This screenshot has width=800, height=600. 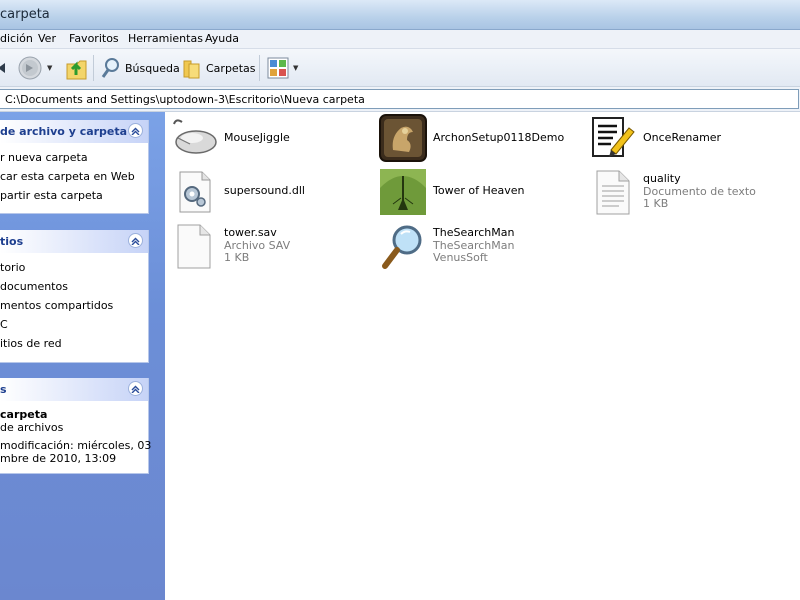 What do you see at coordinates (32, 427) in the screenshot?
I see `details-type: de archivos` at bounding box center [32, 427].